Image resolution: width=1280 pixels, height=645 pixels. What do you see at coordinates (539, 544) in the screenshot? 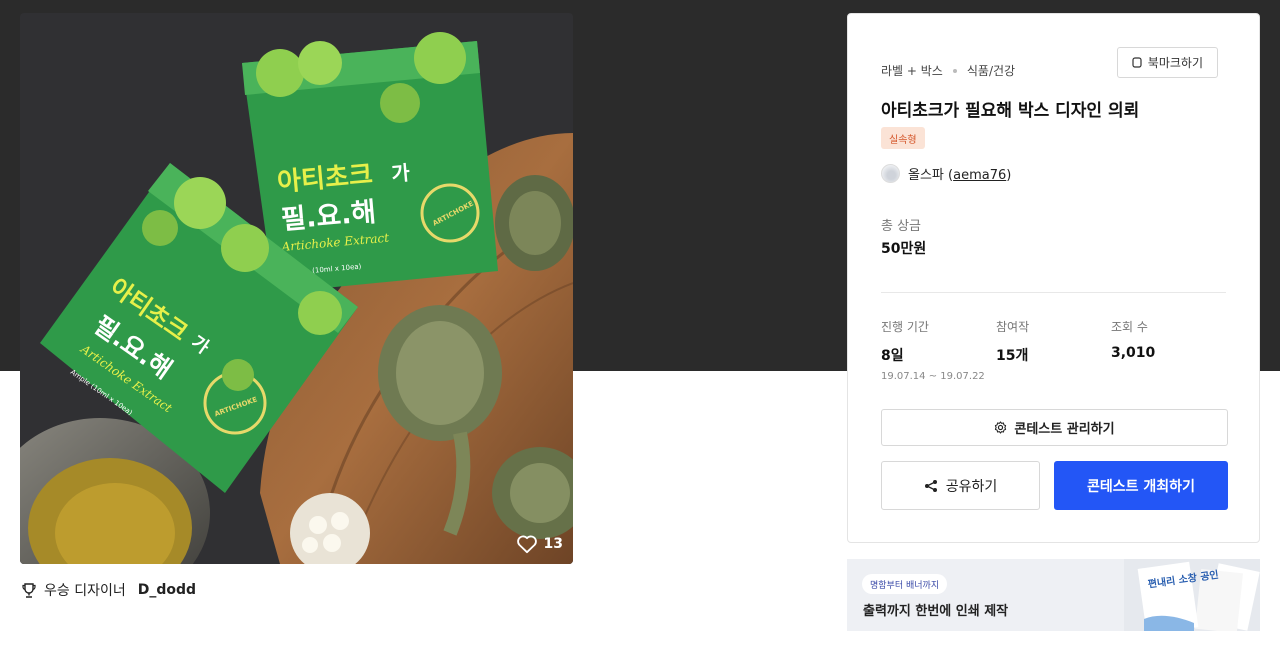
I see `like-button: 13` at bounding box center [539, 544].